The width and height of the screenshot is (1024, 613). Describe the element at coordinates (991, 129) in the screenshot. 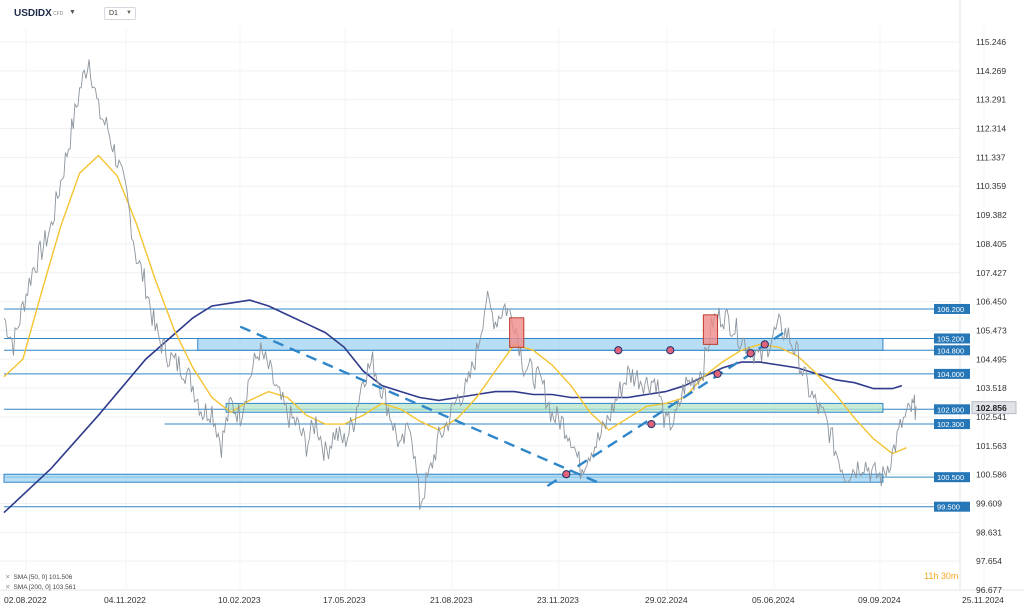

I see `y-tick-label: 112.314` at that location.